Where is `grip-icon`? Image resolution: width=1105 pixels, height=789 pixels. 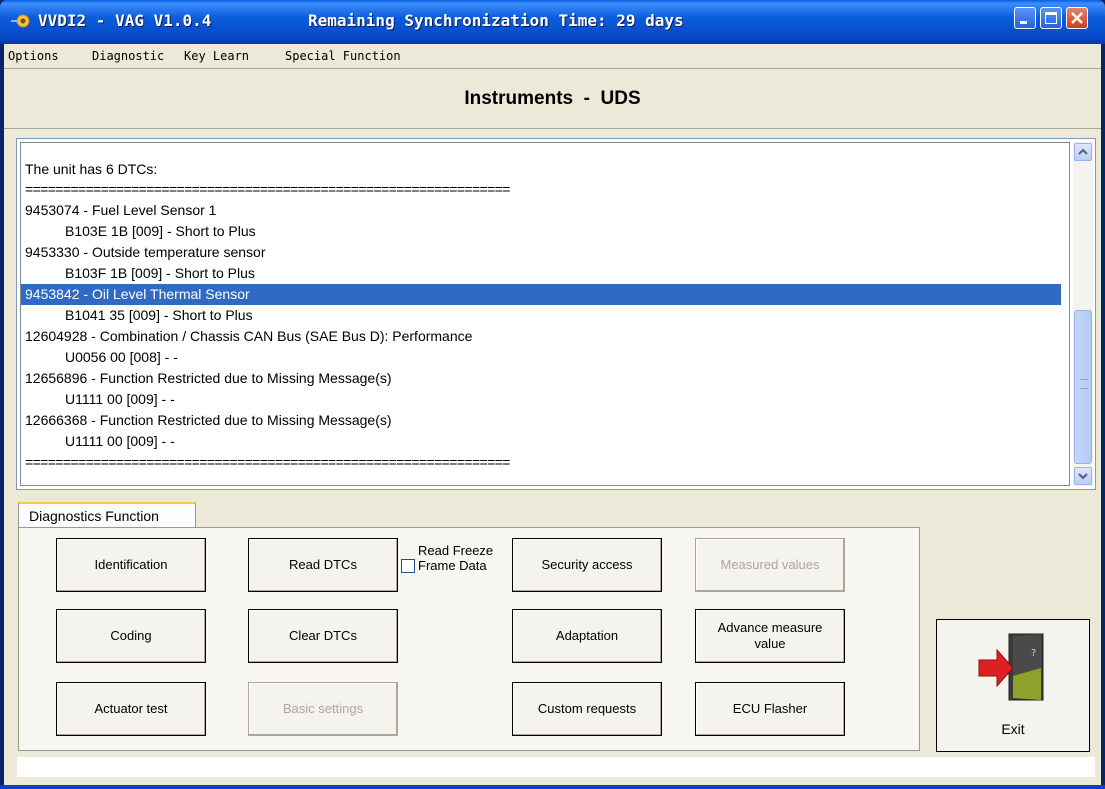
grip-icon is located at coordinates (1084, 384).